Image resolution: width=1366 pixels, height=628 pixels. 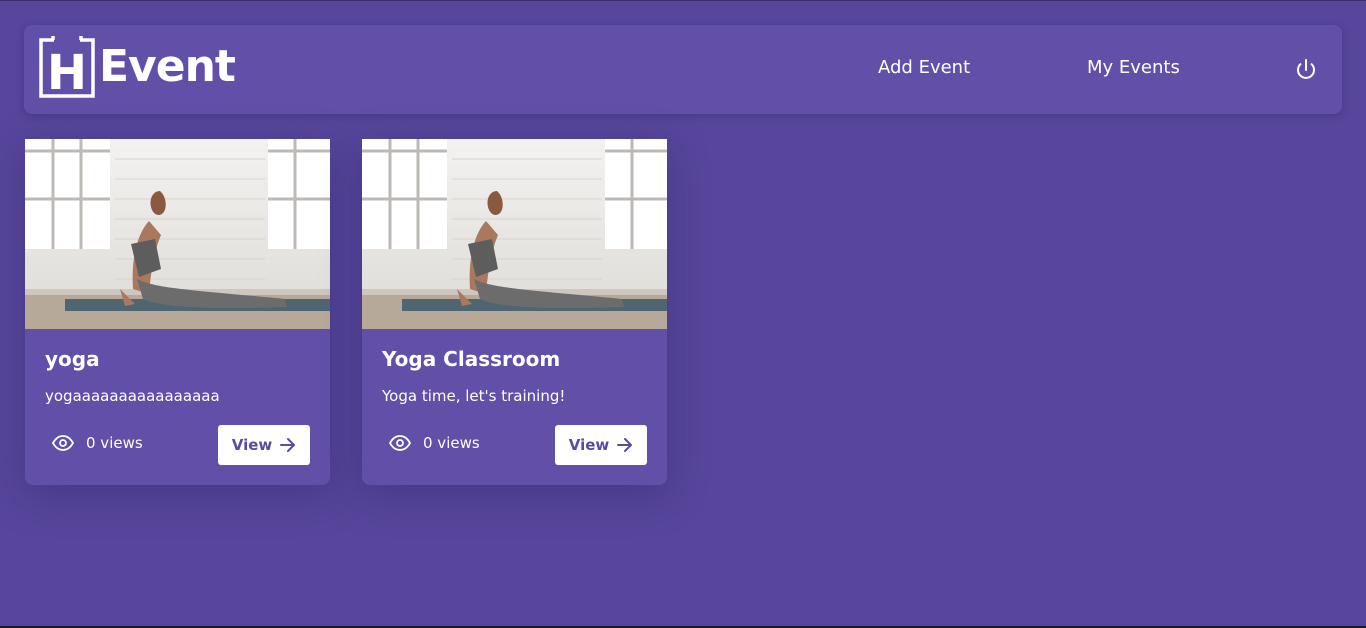 What do you see at coordinates (67, 72) in the screenshot?
I see `logo-letter: H` at bounding box center [67, 72].